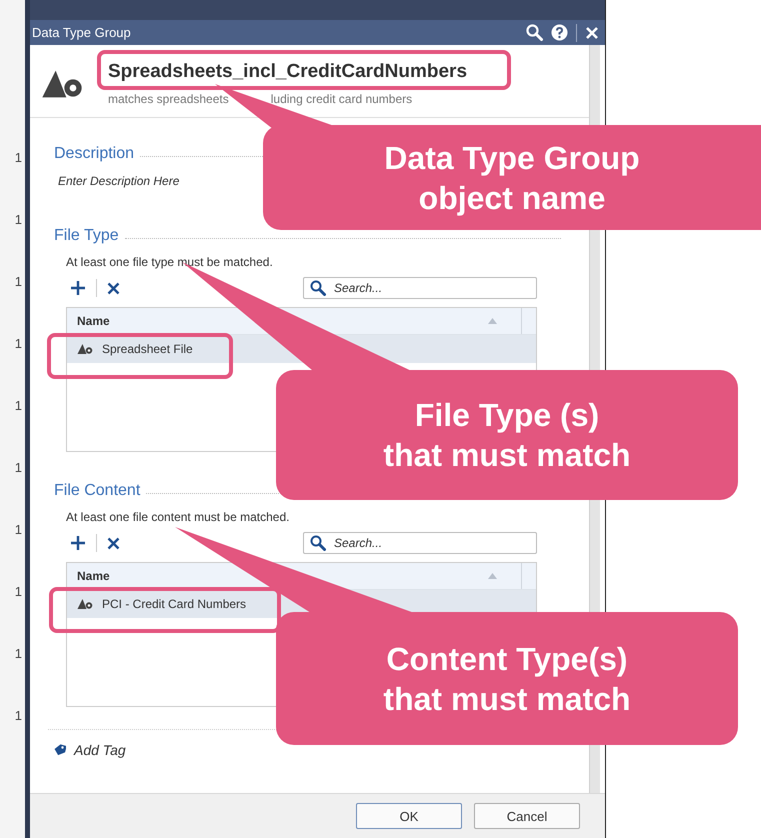 This screenshot has height=838, width=761. I want to click on callout-text: object name, so click(512, 198).